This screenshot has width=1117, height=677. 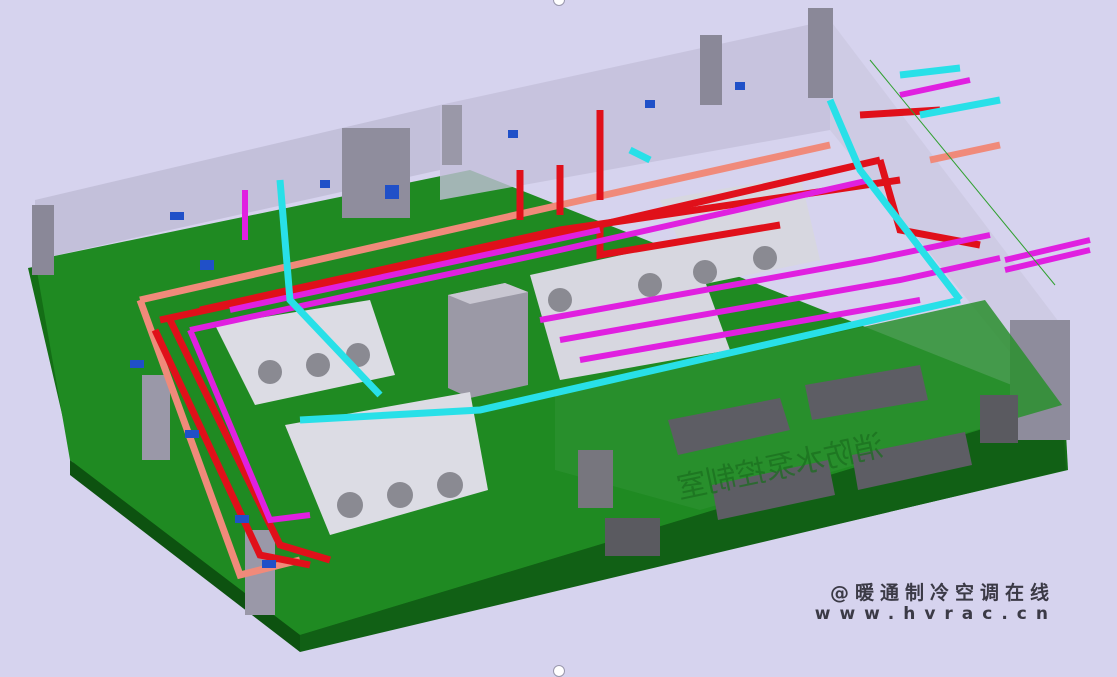 I want to click on watermark-url: www.hvrac.cn, so click(x=935, y=614).